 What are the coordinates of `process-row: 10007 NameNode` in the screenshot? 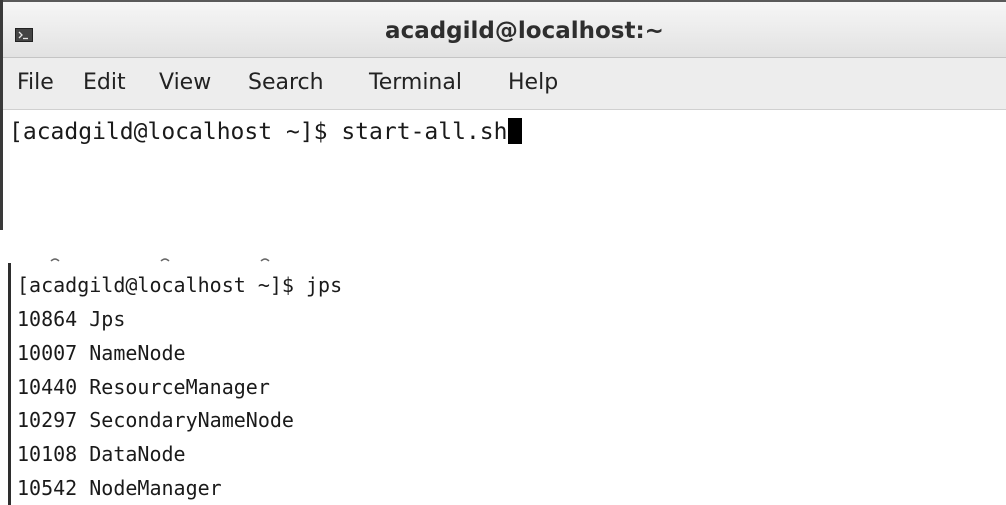 It's located at (101, 353).